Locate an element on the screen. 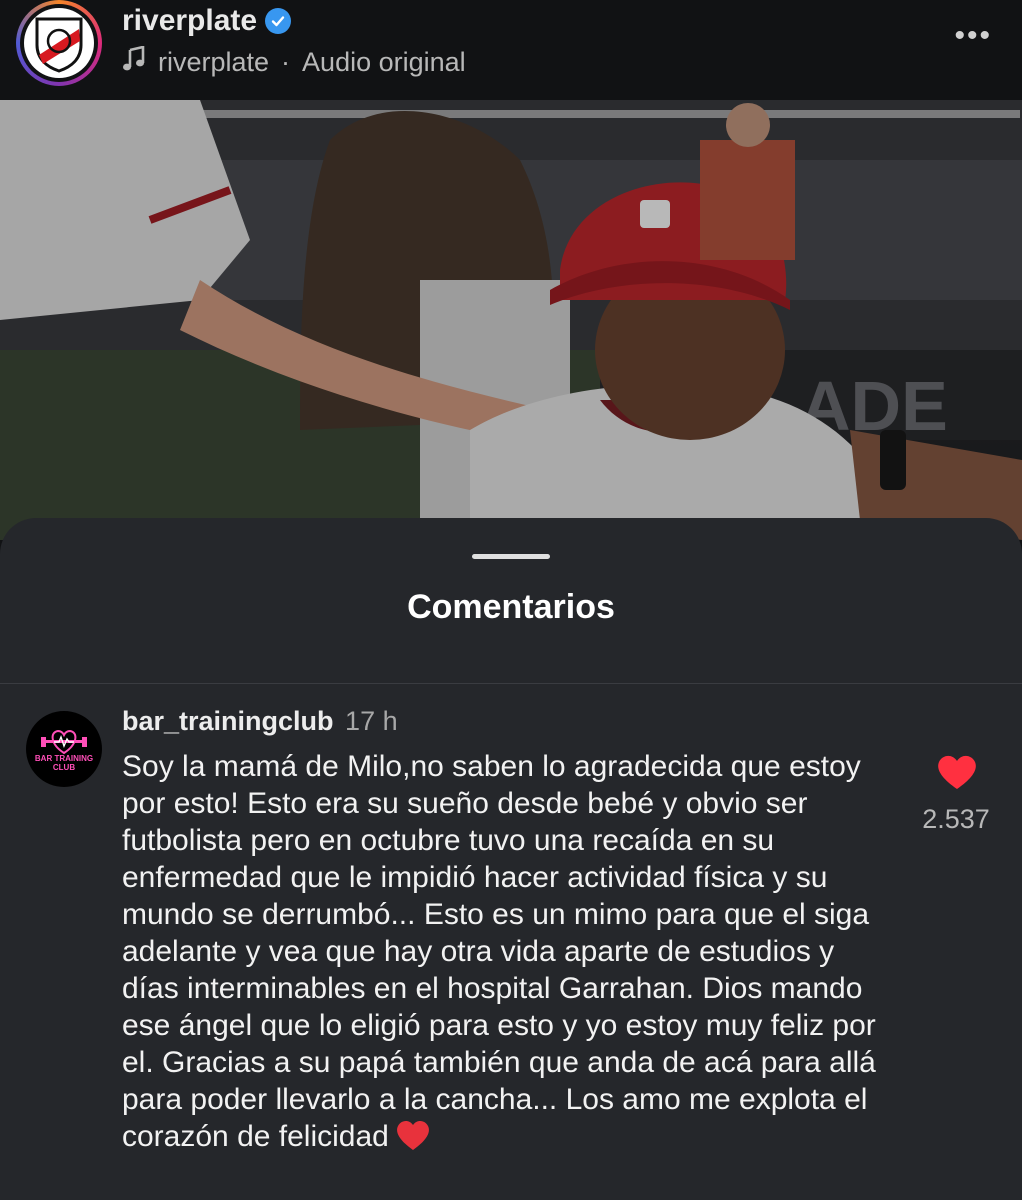  profile-avatar is located at coordinates (59, 43).